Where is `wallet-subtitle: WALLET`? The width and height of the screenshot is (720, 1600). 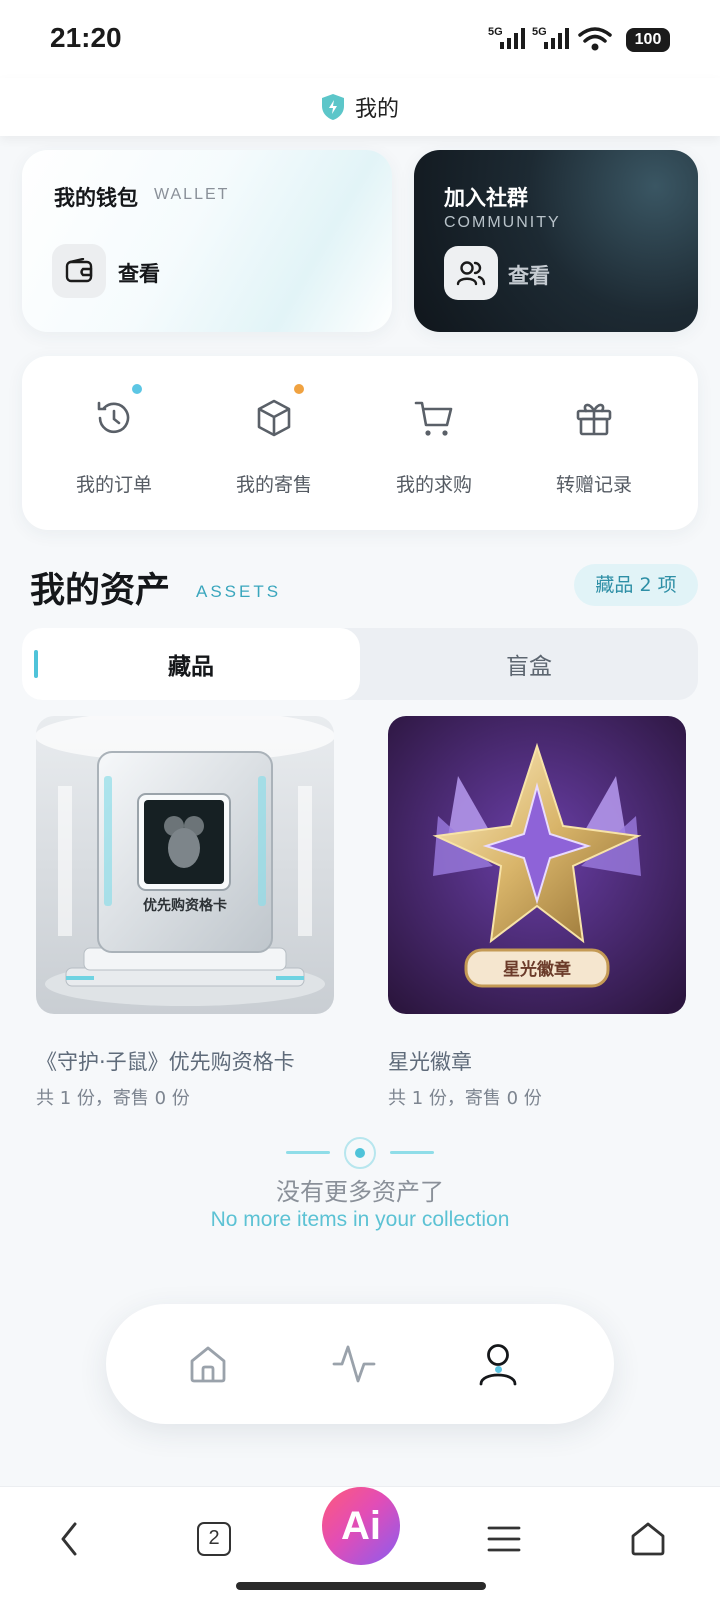
wallet-subtitle: WALLET is located at coordinates (192, 194).